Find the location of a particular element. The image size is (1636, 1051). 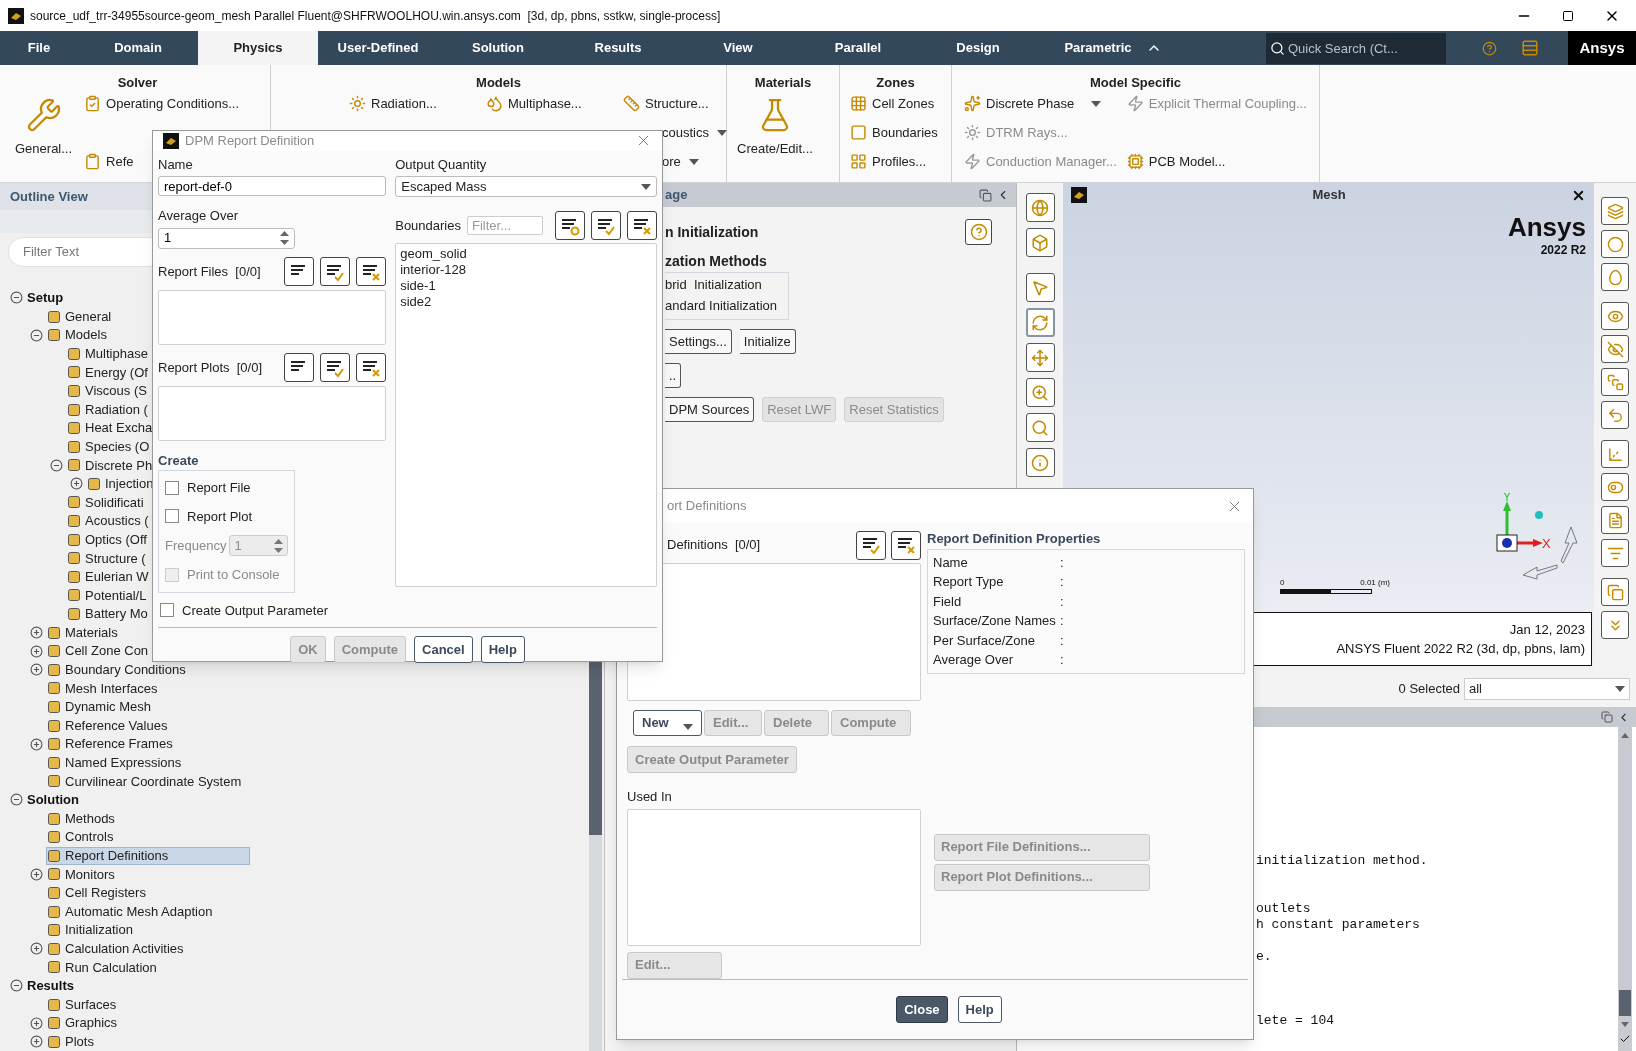

field-label: Boundaries is located at coordinates (428, 225).